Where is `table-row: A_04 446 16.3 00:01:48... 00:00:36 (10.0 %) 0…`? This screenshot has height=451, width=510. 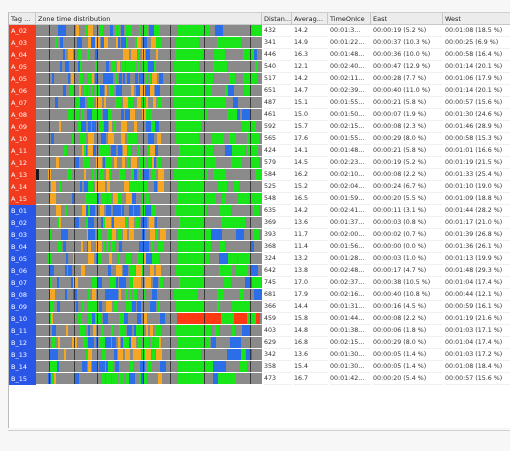
table-row: A_04 446 16.3 00:01:48... 00:00:36 (10.0 %) 0… is located at coordinates (259, 55).